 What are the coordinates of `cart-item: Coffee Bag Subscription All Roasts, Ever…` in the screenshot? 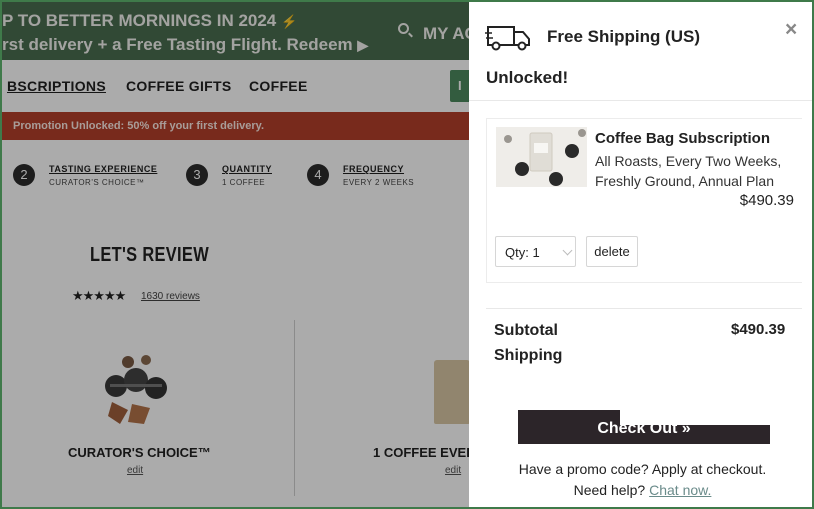 It's located at (644, 200).